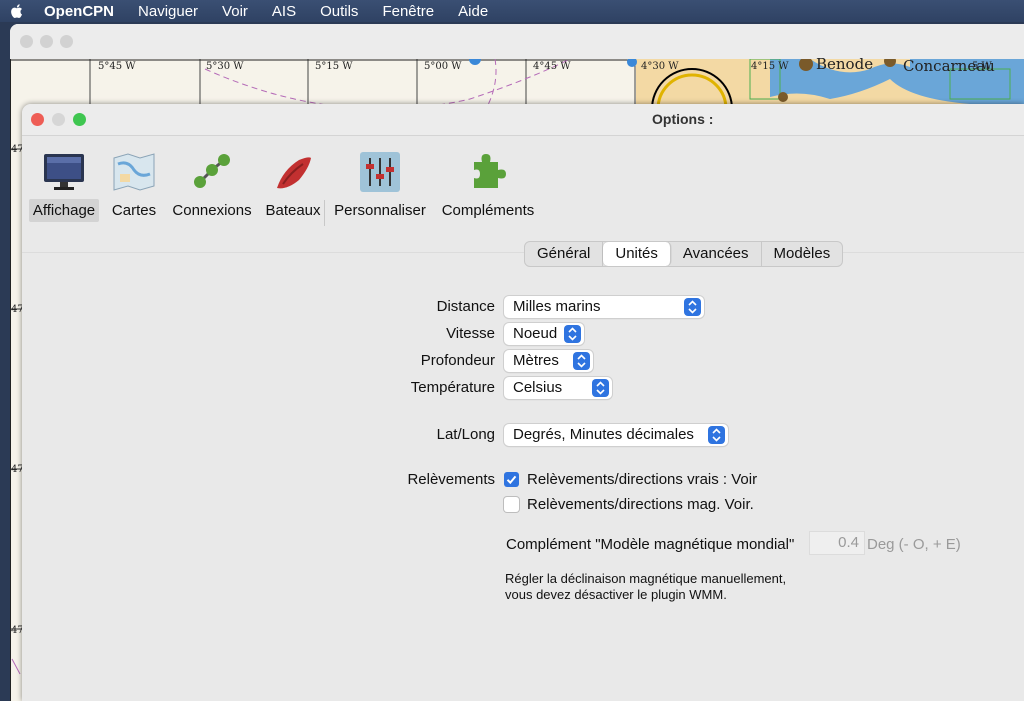  I want to click on mag-bearings-label: Relèvements/directions mag. Voir., so click(640, 504).